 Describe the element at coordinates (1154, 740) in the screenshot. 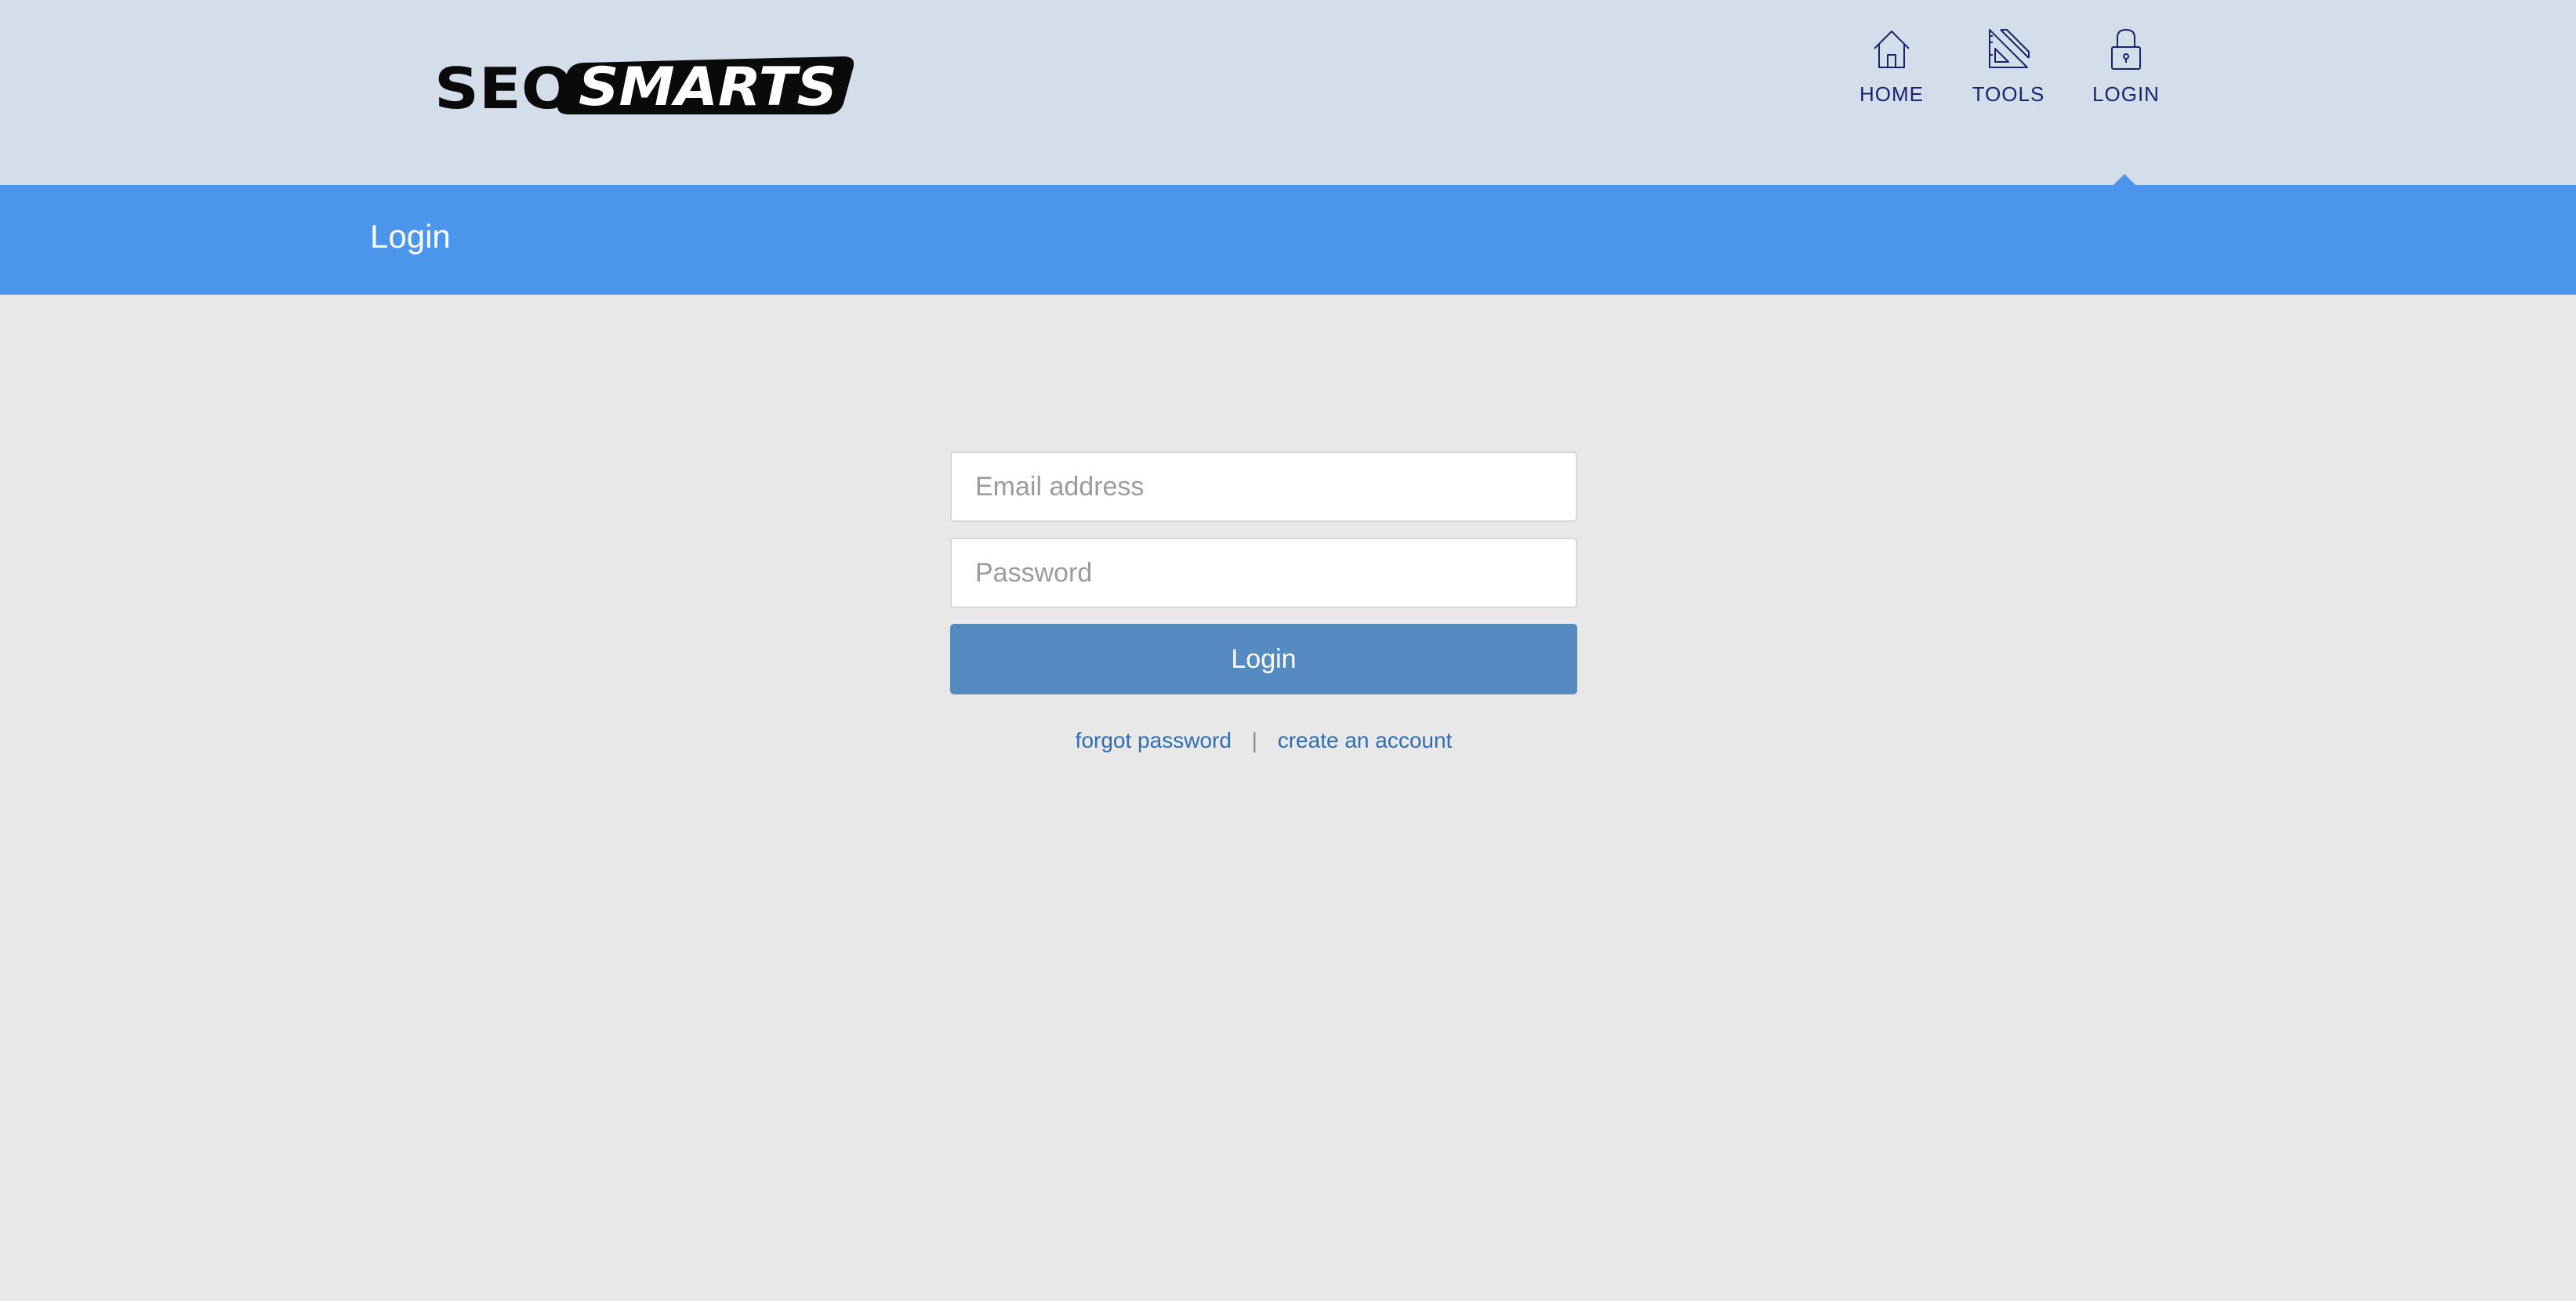

I see `forgot-password-link: forgot password` at that location.